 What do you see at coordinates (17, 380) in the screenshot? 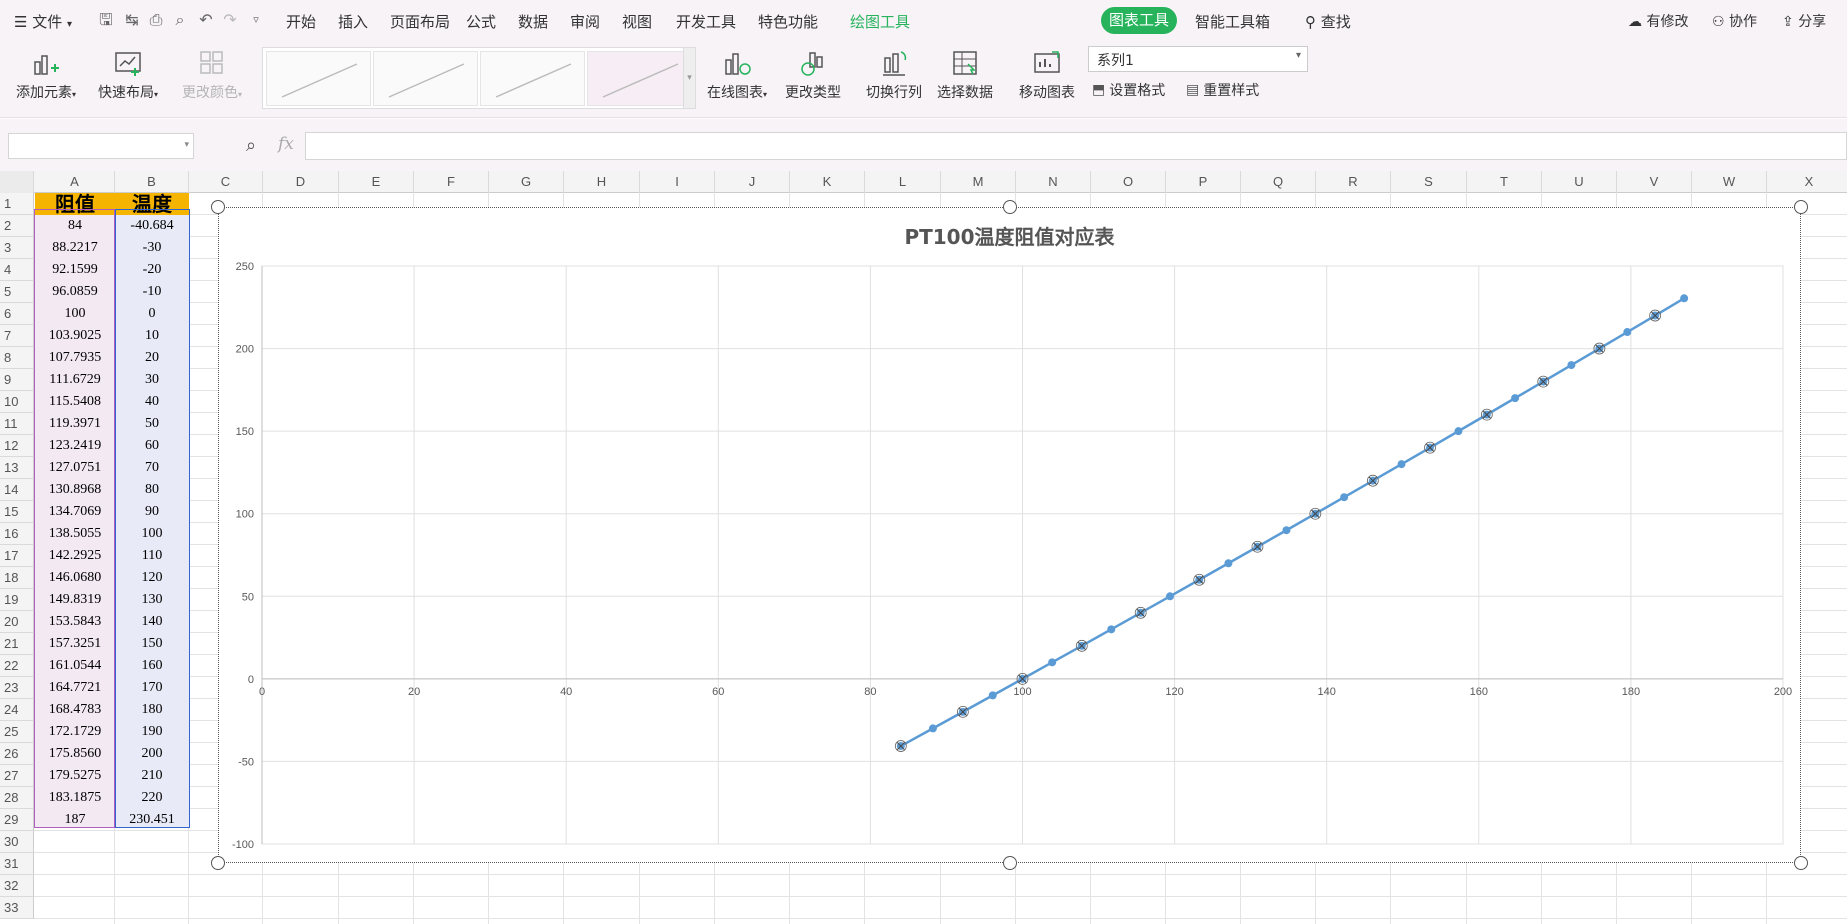
I see `row-header-9: 9` at bounding box center [17, 380].